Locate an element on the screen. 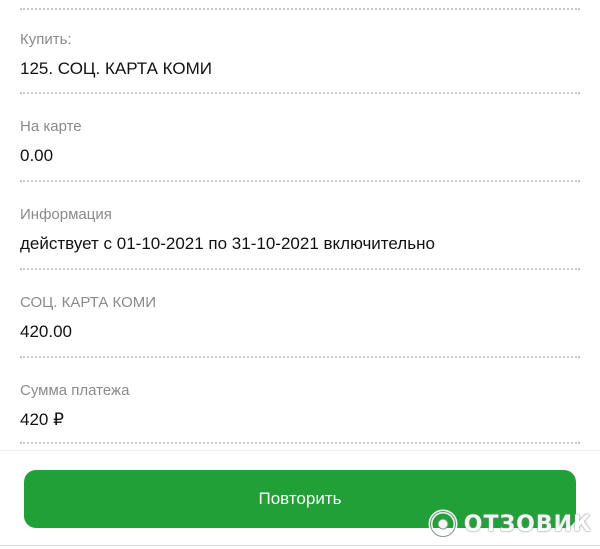  card-amount-value: 420.00 is located at coordinates (46, 331).